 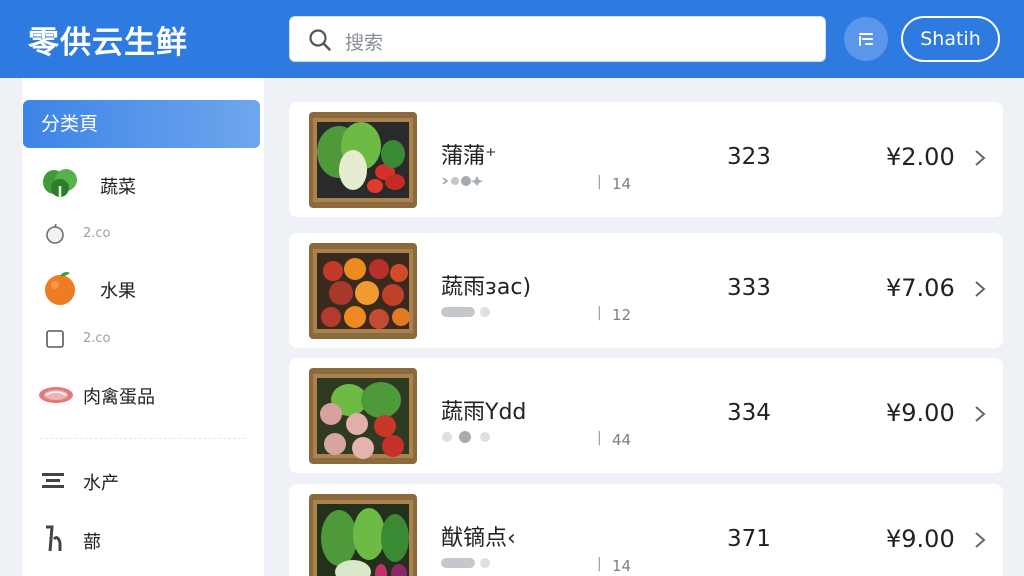 What do you see at coordinates (141, 124) in the screenshot?
I see `category-tab-active: 分类頁` at bounding box center [141, 124].